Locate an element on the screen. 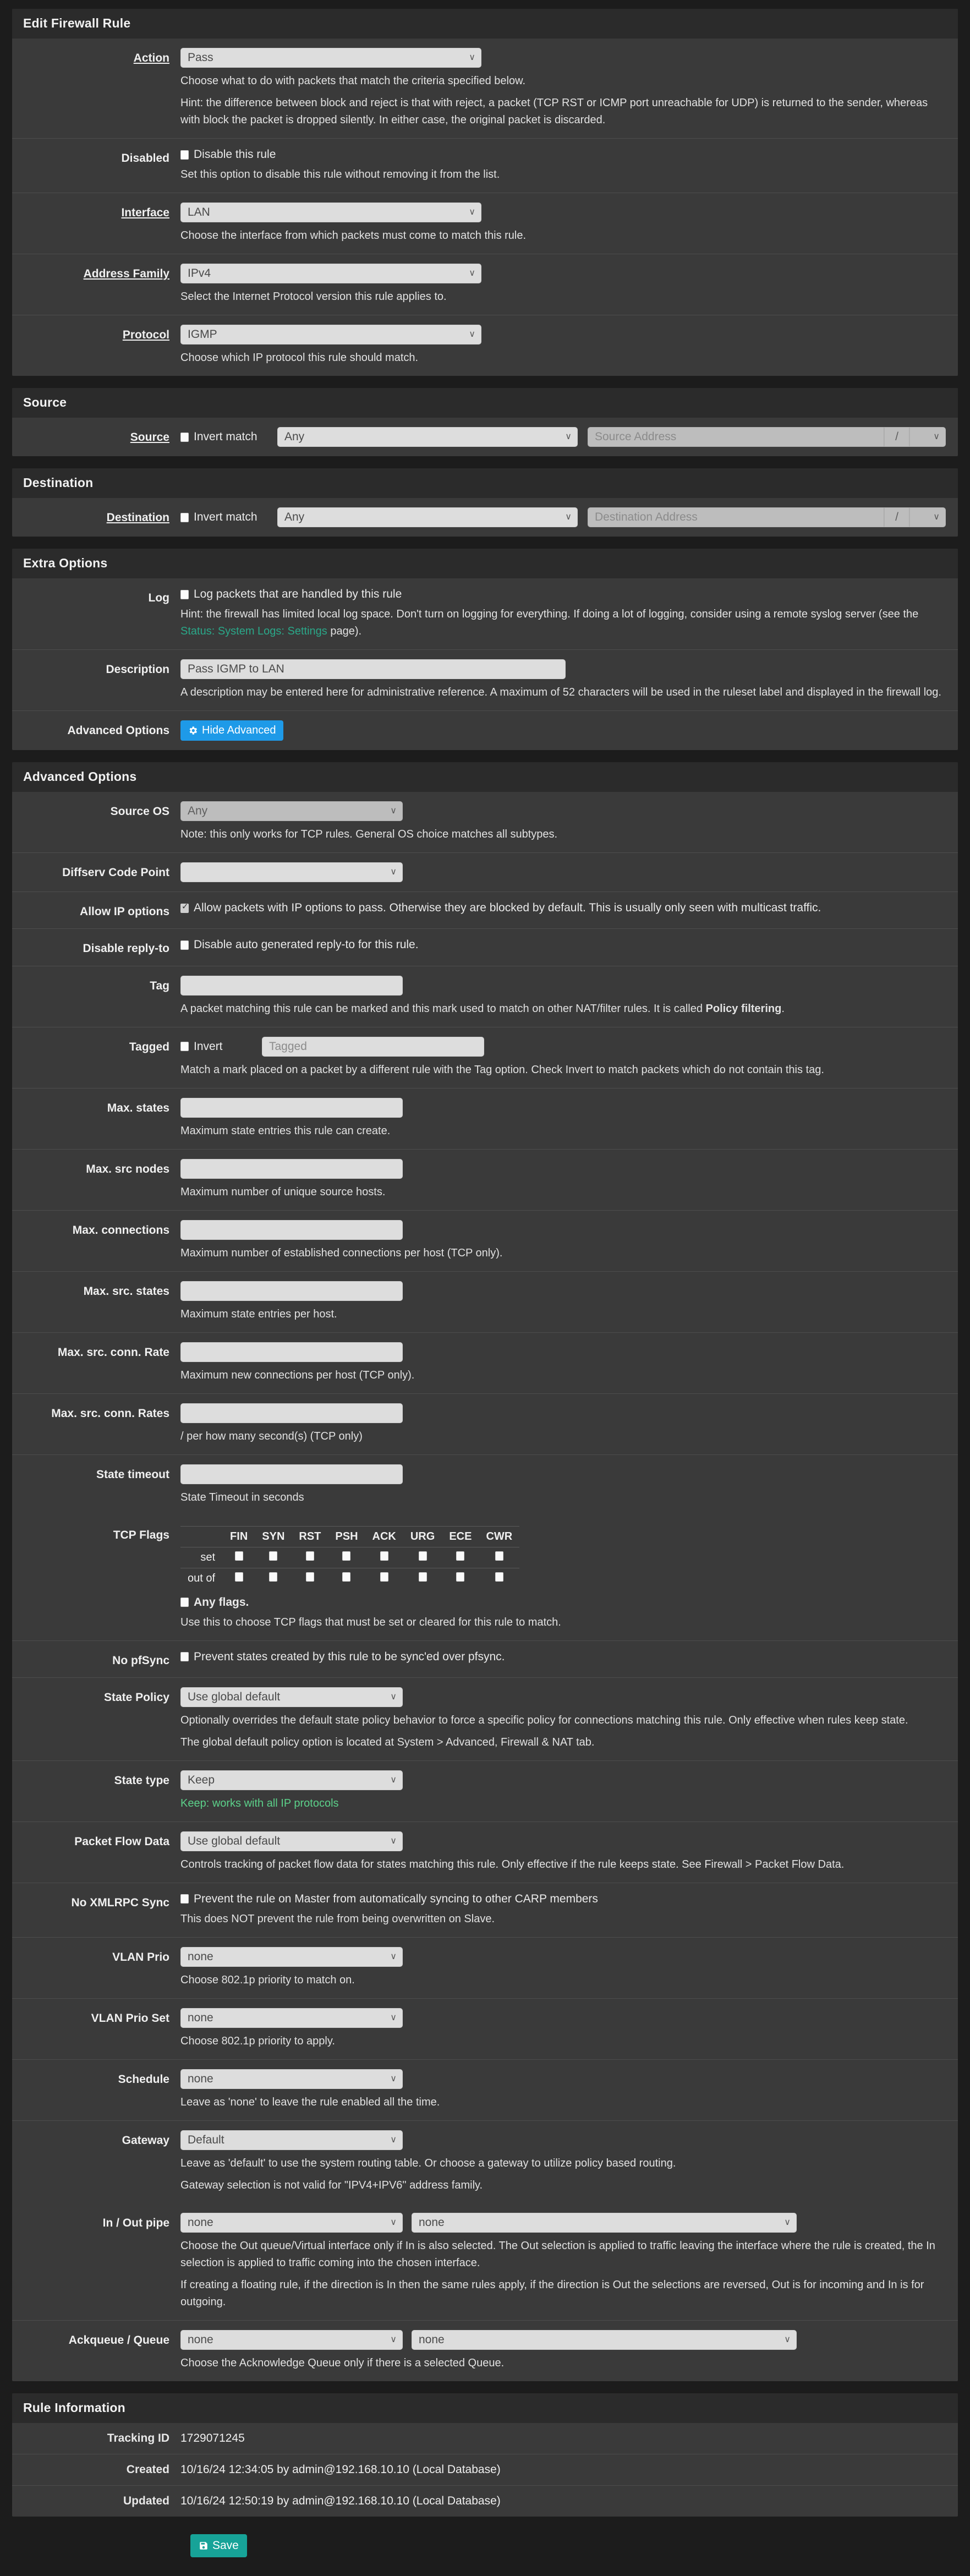  tcp-flag-set-psh-checkbox is located at coordinates (346, 1556).